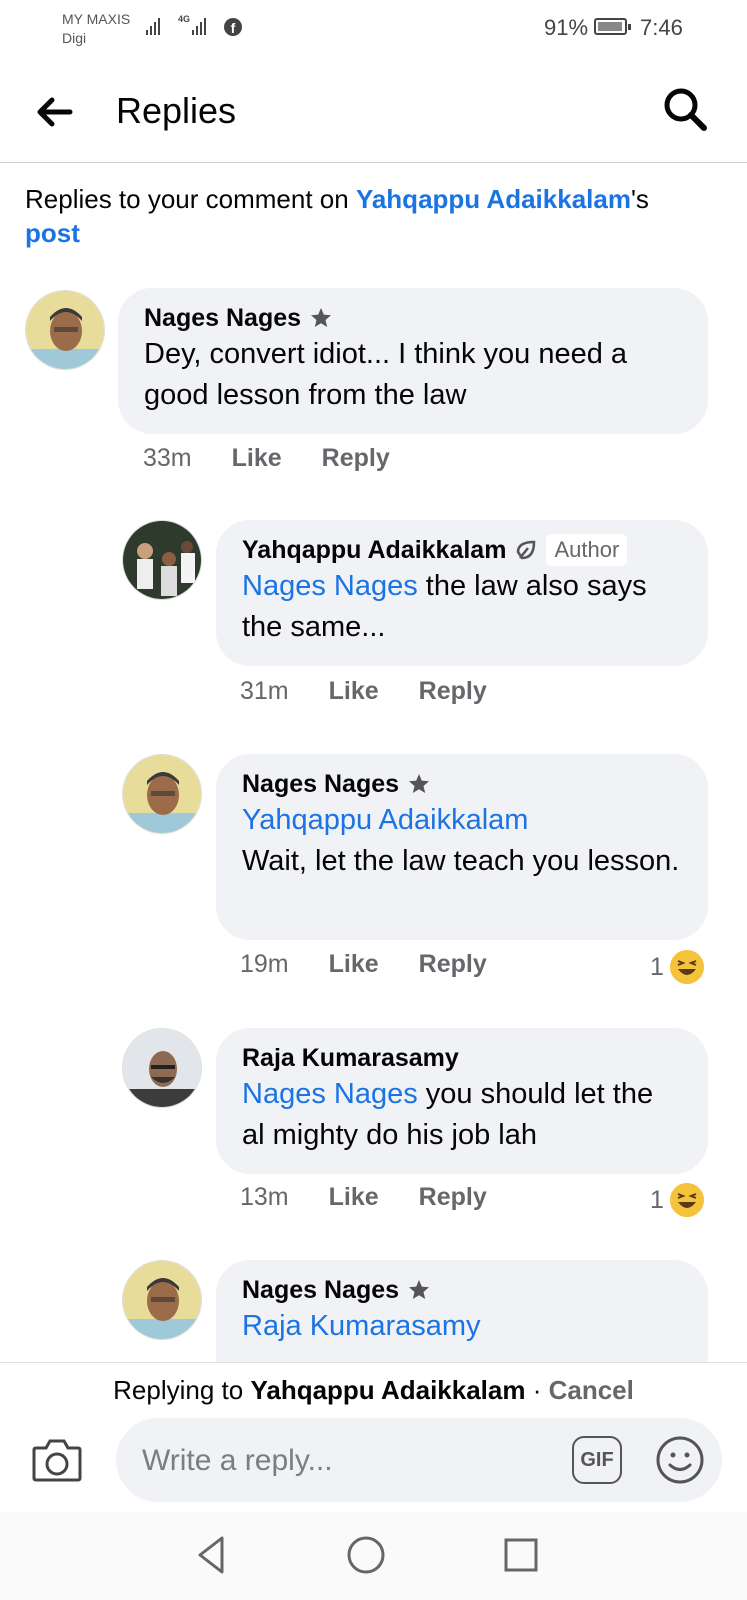  What do you see at coordinates (74, 38) in the screenshot?
I see `carrier-2: Digi` at bounding box center [74, 38].